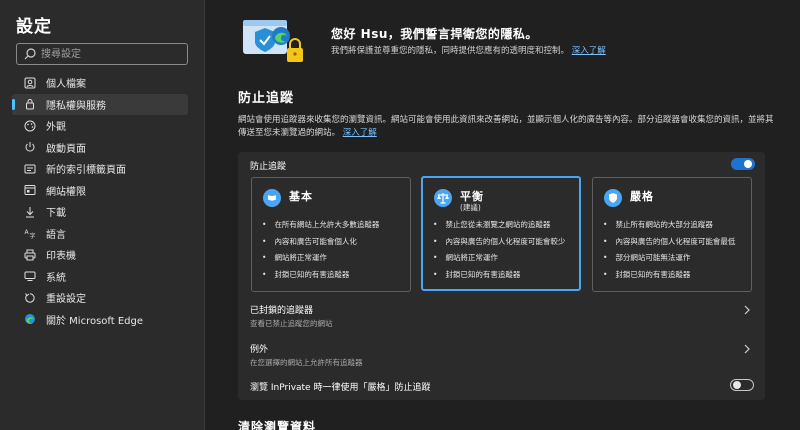 The image size is (800, 430). Describe the element at coordinates (66, 149) in the screenshot. I see `sidebar-item-label: 啟動頁面` at that location.